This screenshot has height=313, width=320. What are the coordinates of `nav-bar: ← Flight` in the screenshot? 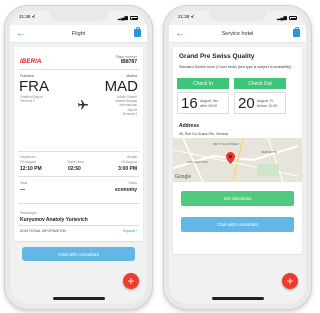 It's located at (78, 34).